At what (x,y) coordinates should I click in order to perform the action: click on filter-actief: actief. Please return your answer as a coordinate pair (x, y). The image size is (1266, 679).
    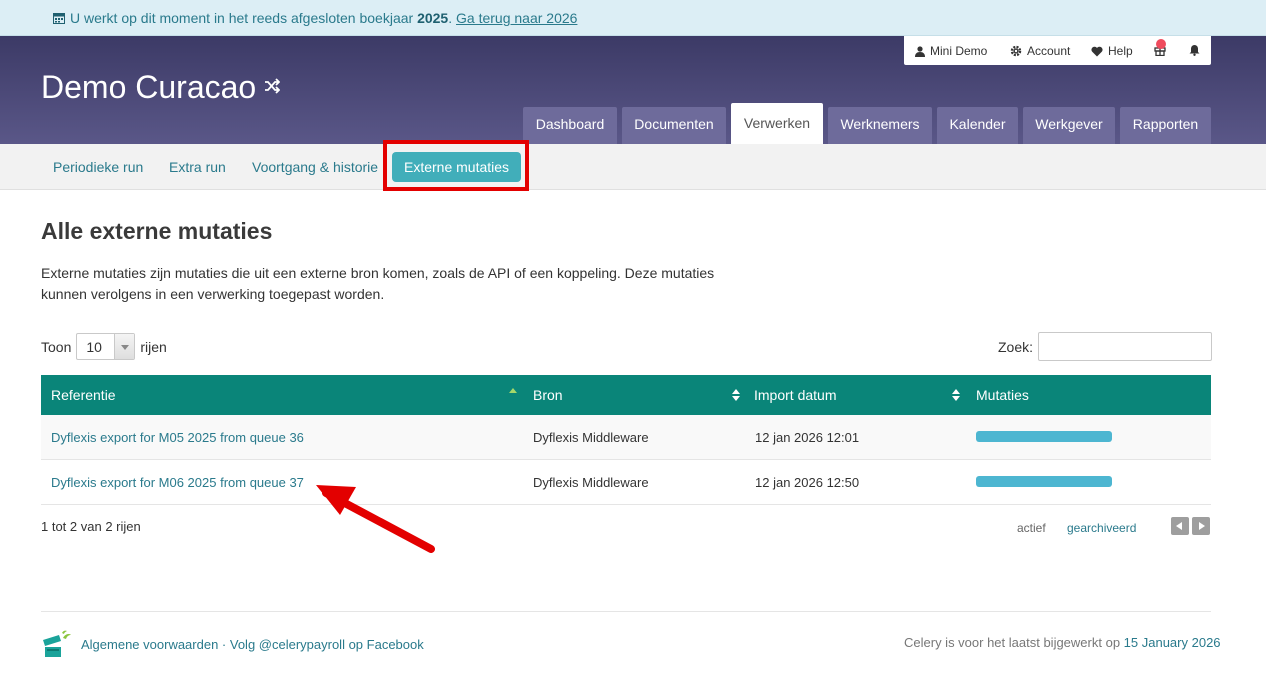
    Looking at the image, I should click on (1031, 528).